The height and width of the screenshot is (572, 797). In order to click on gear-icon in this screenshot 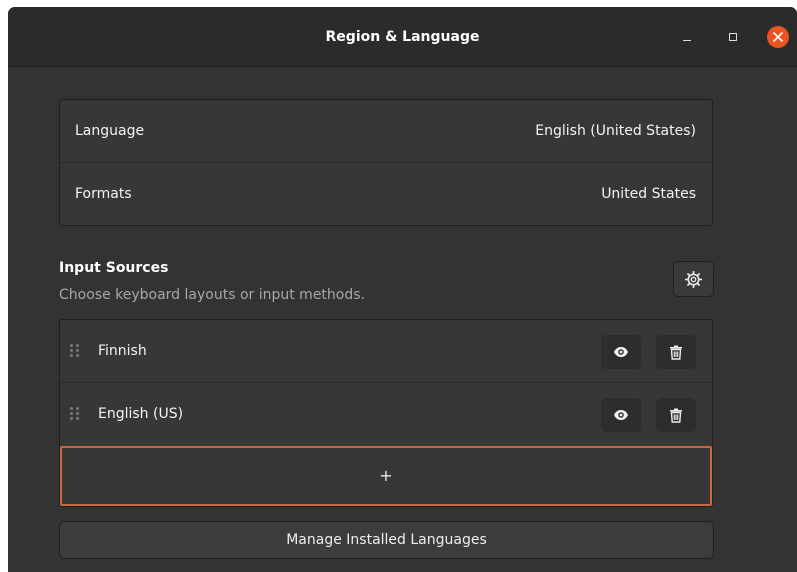, I will do `click(693, 279)`.